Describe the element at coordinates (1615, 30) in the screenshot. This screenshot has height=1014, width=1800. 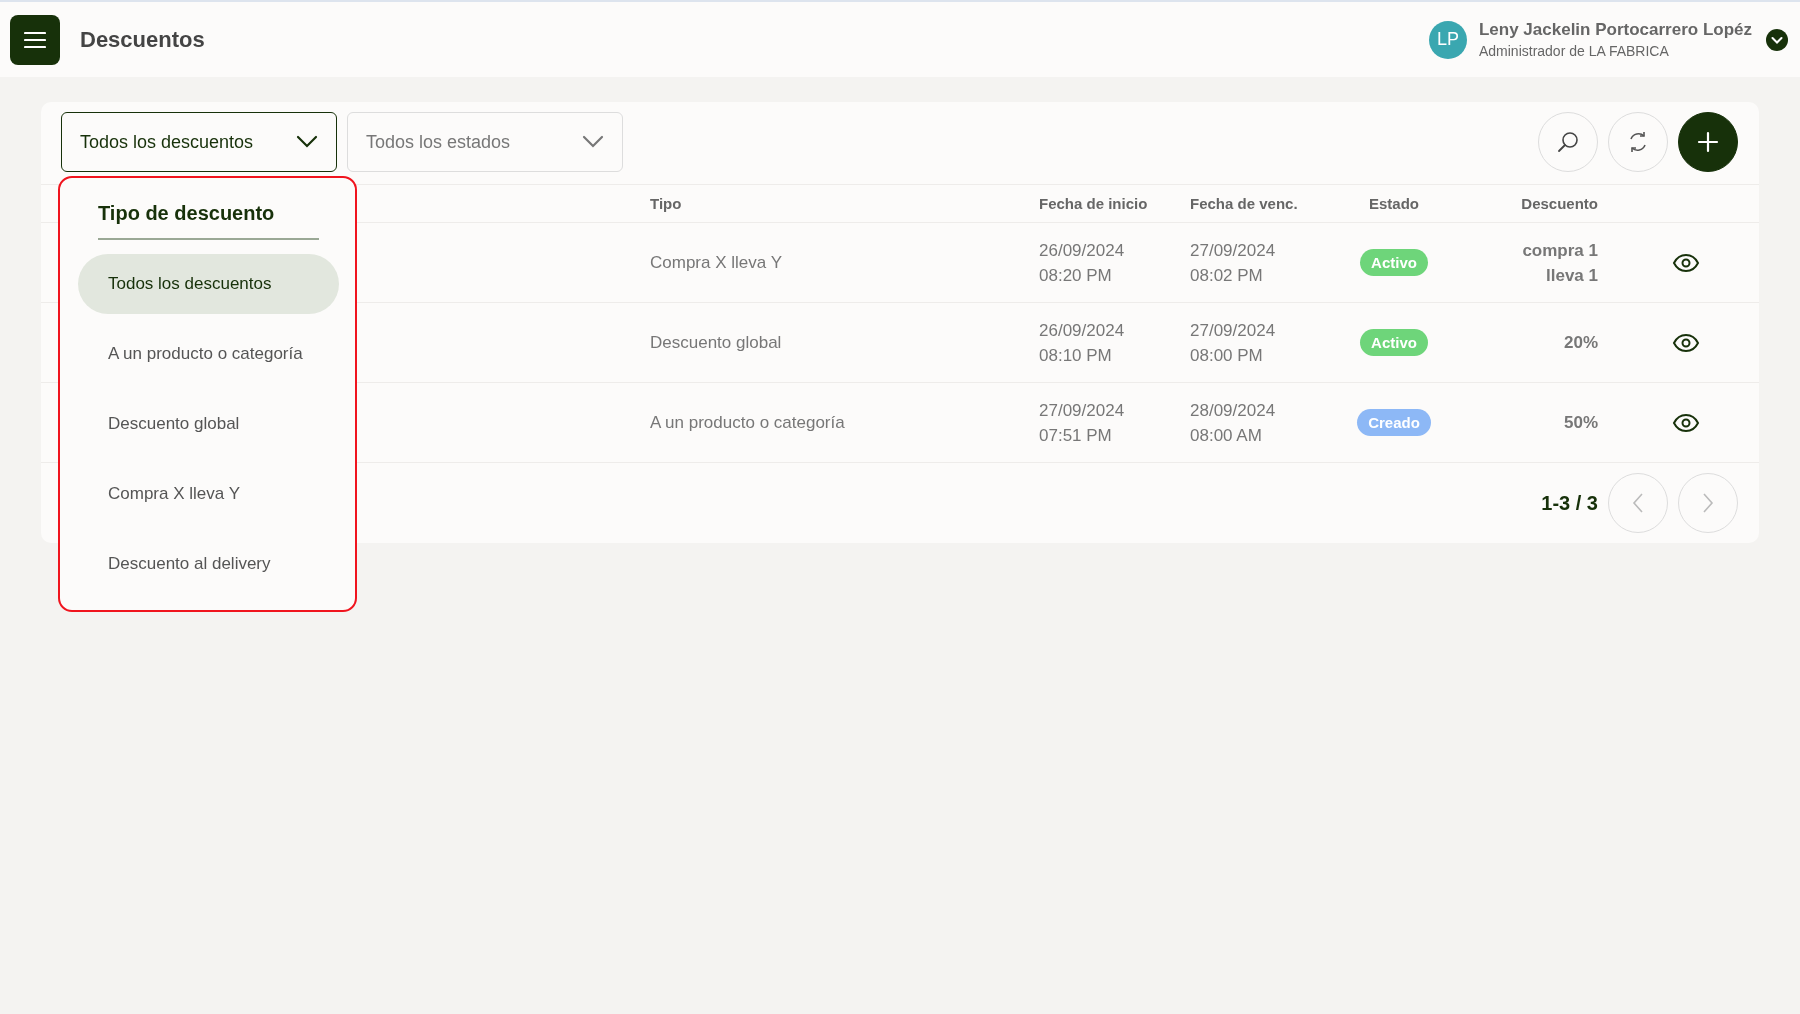
I see `user-name: Leny Jackelin Portocarrero Lopéz` at that location.